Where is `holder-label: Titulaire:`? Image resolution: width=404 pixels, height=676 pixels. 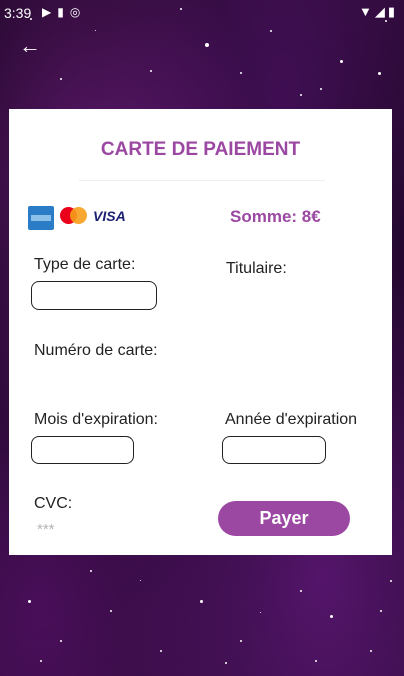 holder-label: Titulaire: is located at coordinates (256, 268).